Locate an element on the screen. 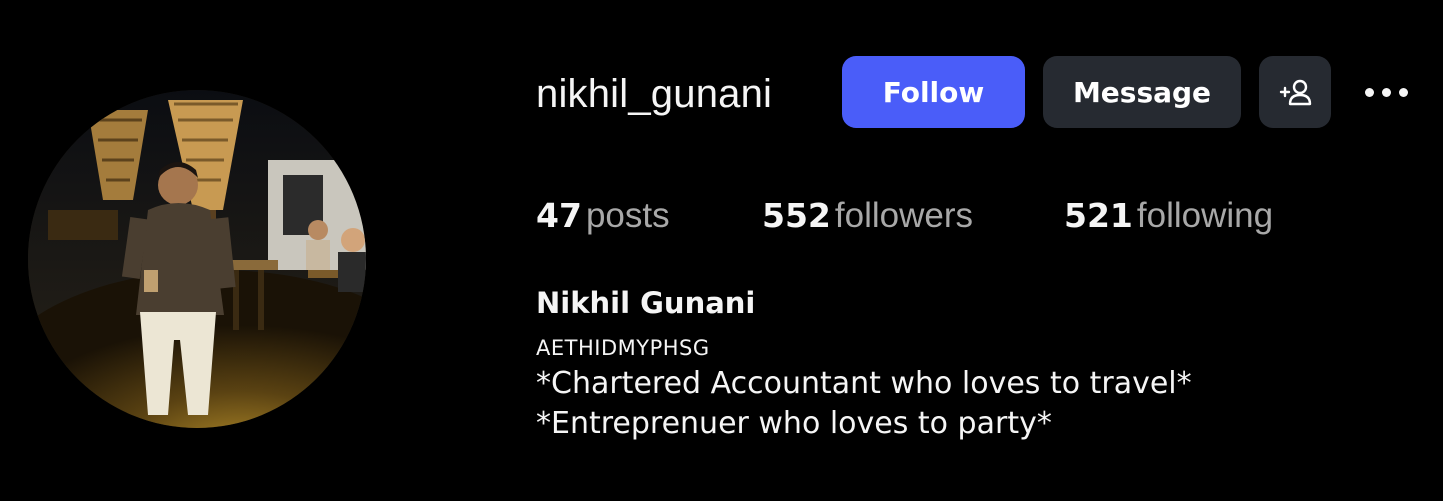 This screenshot has width=1443, height=501. posts-count: 47 posts is located at coordinates (603, 216).